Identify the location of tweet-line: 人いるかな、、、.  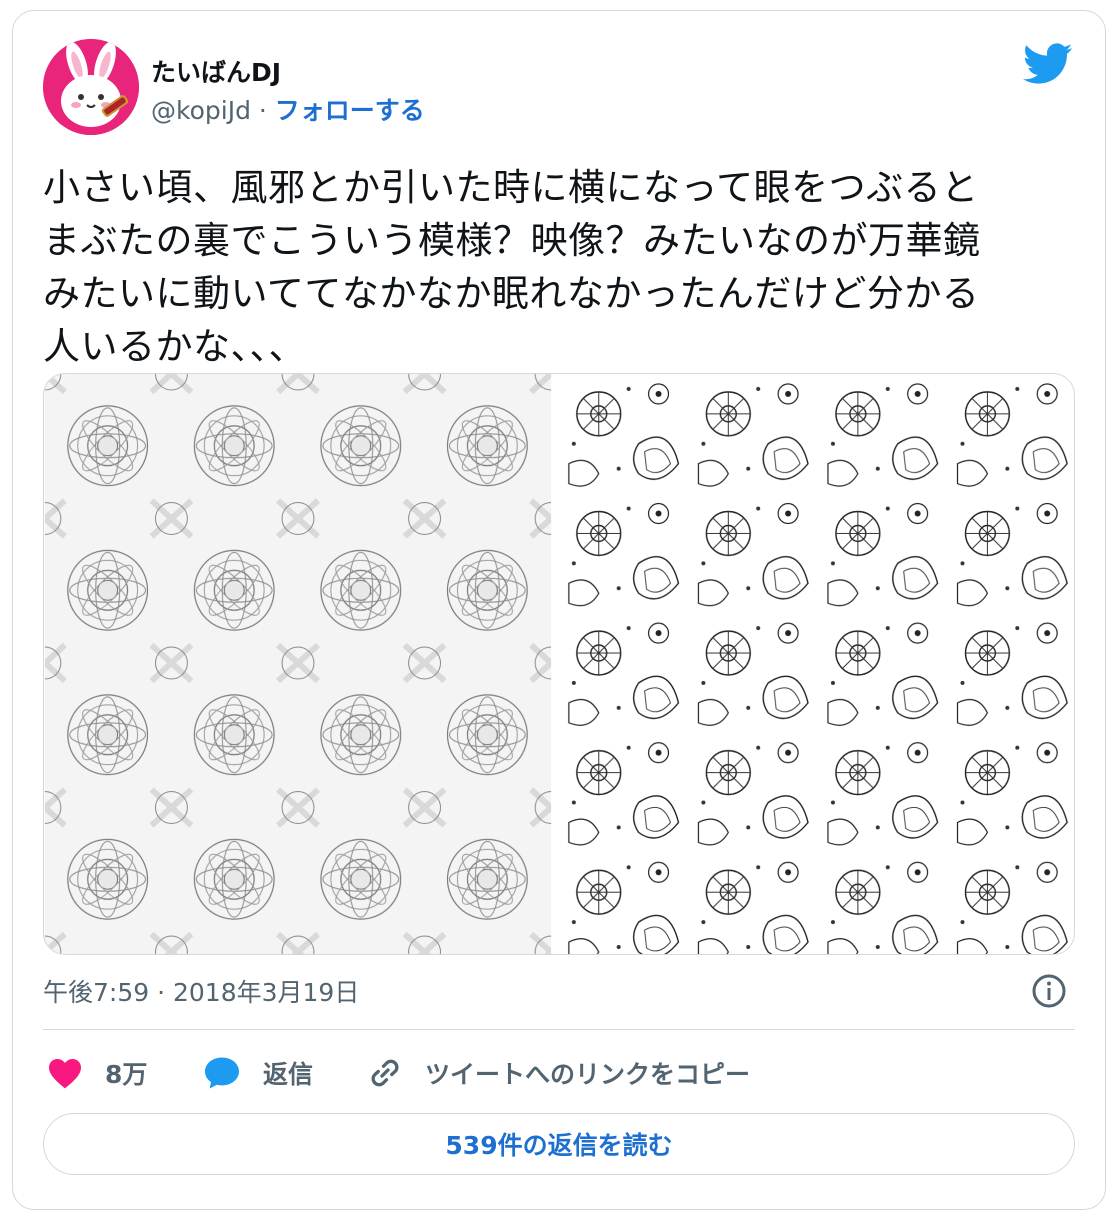
(174, 346).